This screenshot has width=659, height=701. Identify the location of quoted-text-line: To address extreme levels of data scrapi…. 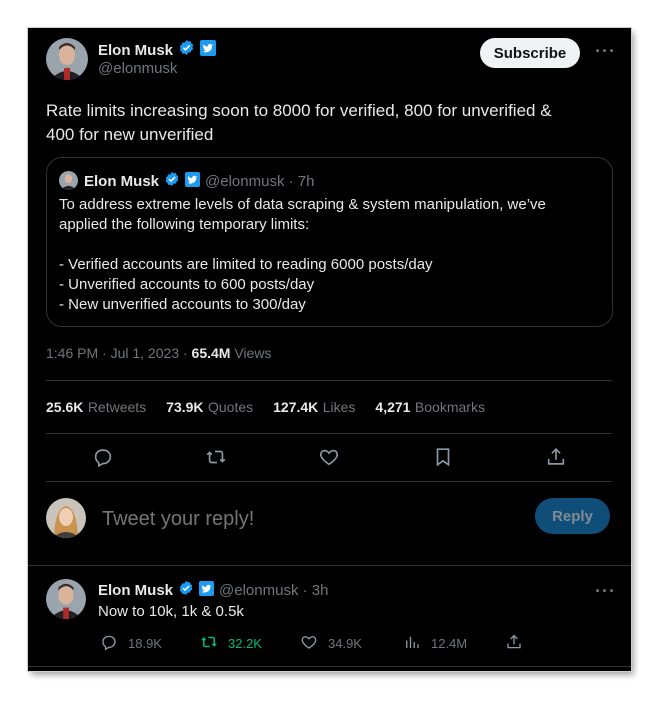
(302, 204).